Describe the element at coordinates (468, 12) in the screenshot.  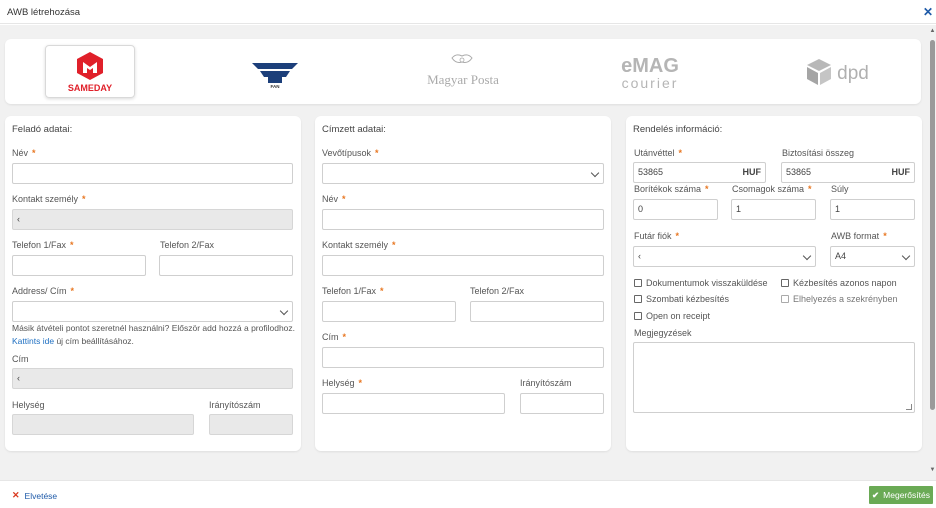
I see `dialog-titlebar: AWB létrehozása ✕` at that location.